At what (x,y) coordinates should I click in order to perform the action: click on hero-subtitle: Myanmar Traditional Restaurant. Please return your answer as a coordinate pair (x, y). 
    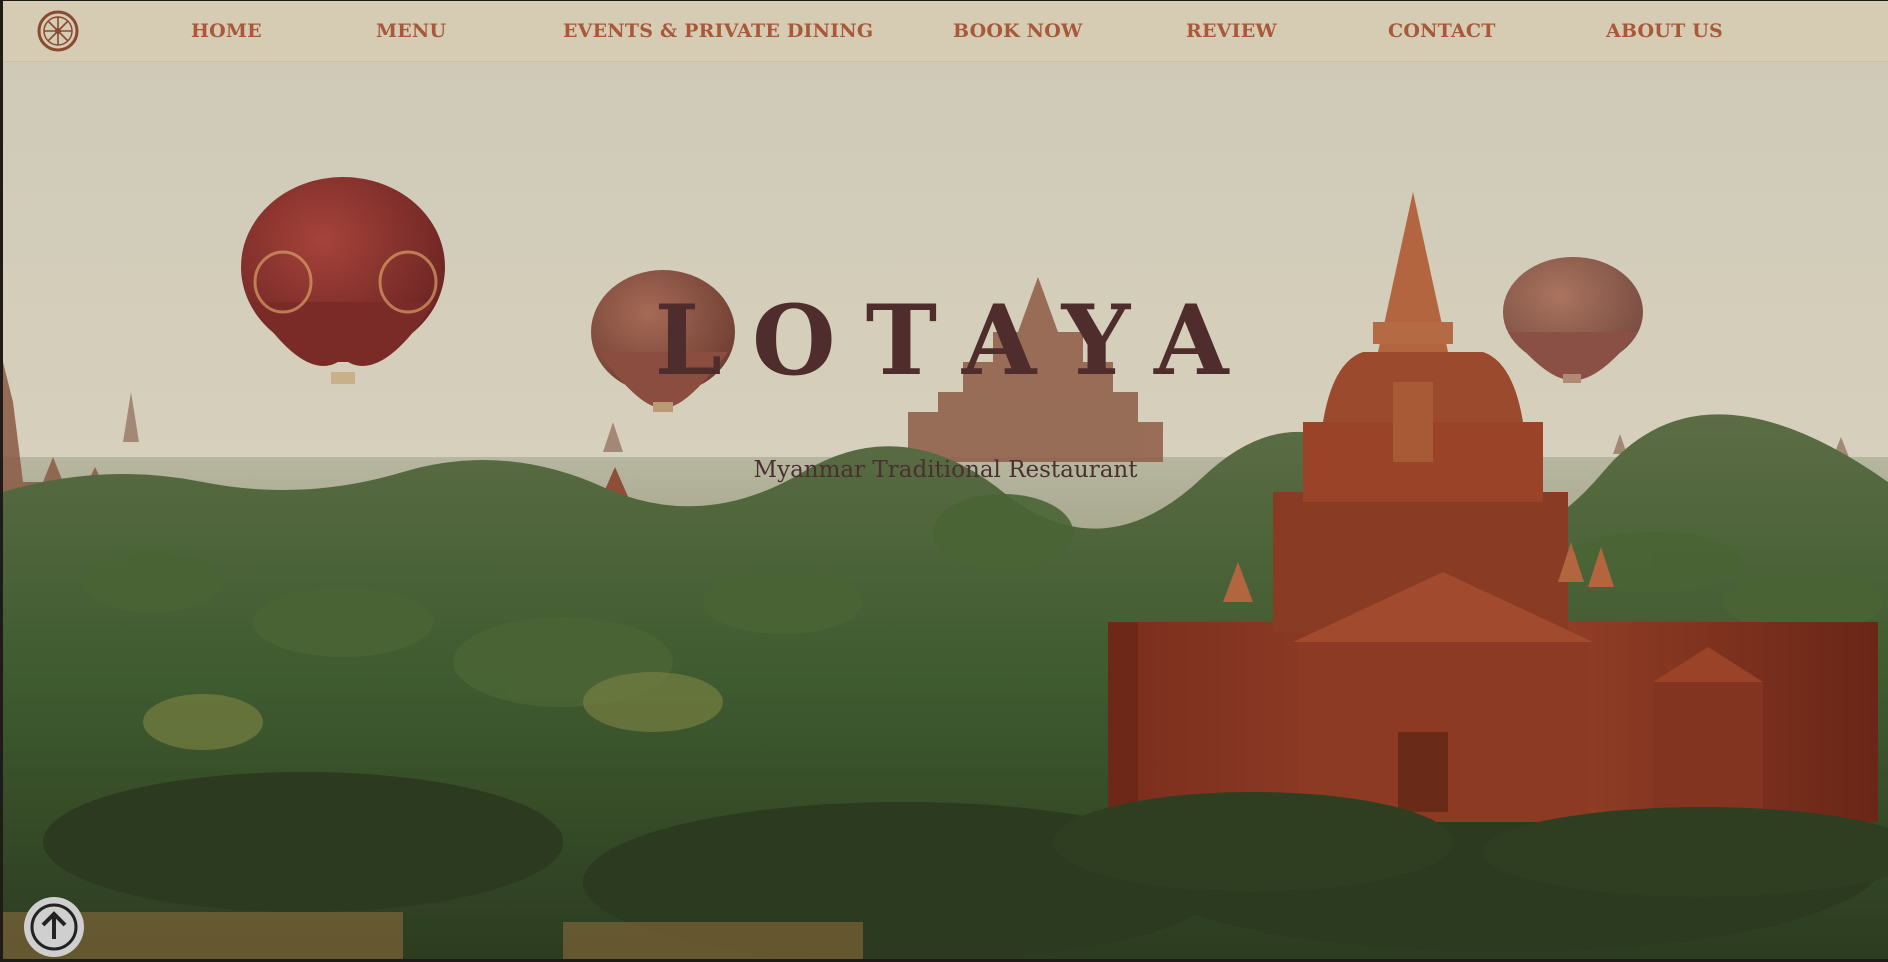
    Looking at the image, I should click on (945, 470).